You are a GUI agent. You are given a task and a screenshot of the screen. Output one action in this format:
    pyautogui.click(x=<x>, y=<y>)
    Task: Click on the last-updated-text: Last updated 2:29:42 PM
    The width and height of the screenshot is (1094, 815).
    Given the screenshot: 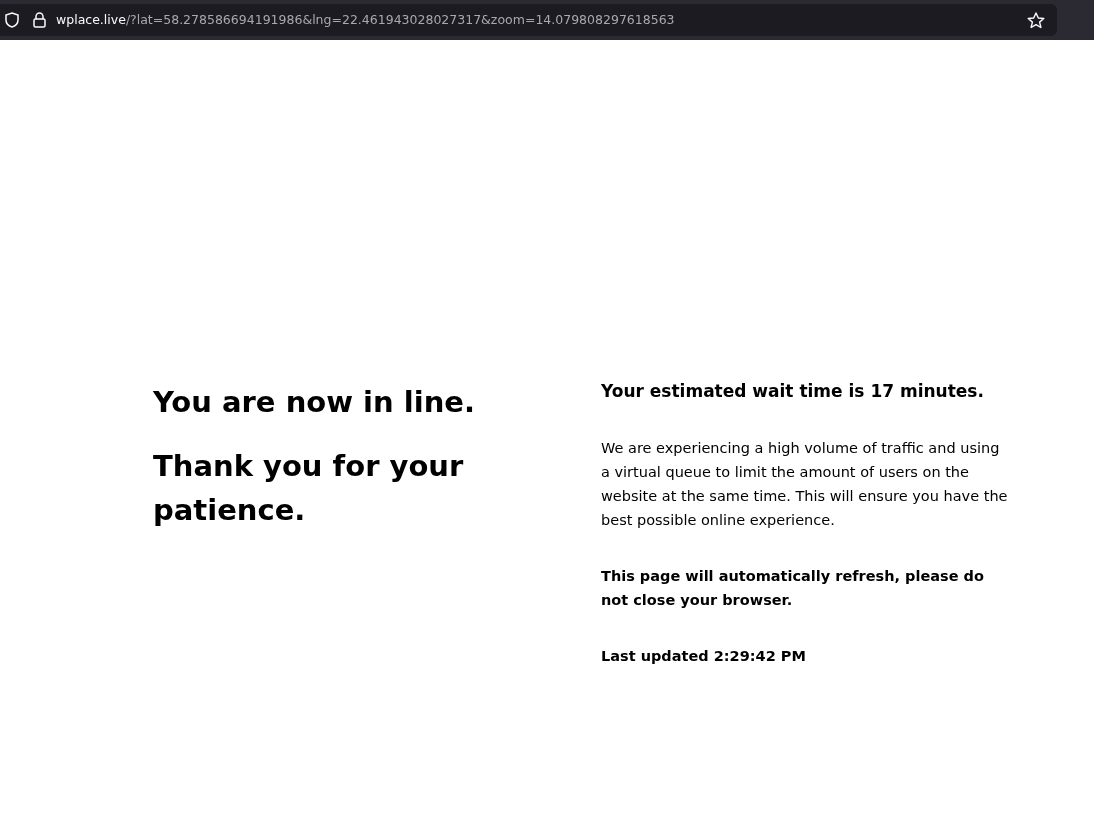 What is the action you would take?
    pyautogui.click(x=704, y=656)
    